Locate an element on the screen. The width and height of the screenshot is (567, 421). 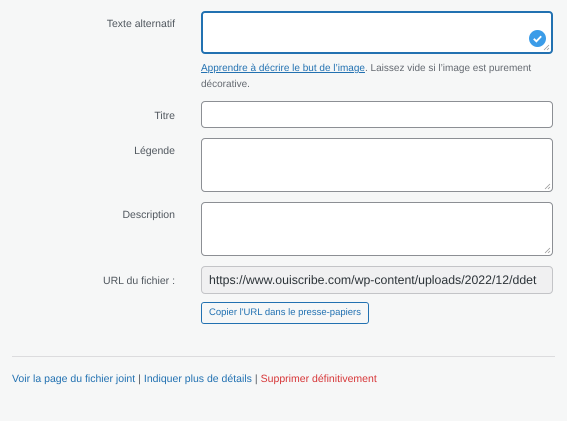
delete-link: Supprimer définitivement is located at coordinates (318, 380).